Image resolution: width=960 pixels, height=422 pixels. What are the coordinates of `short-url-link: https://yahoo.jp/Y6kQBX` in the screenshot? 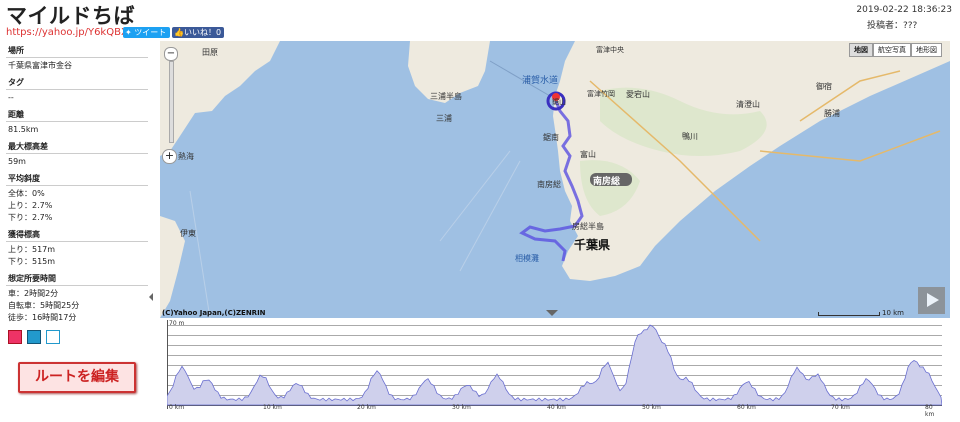 It's located at (67, 32).